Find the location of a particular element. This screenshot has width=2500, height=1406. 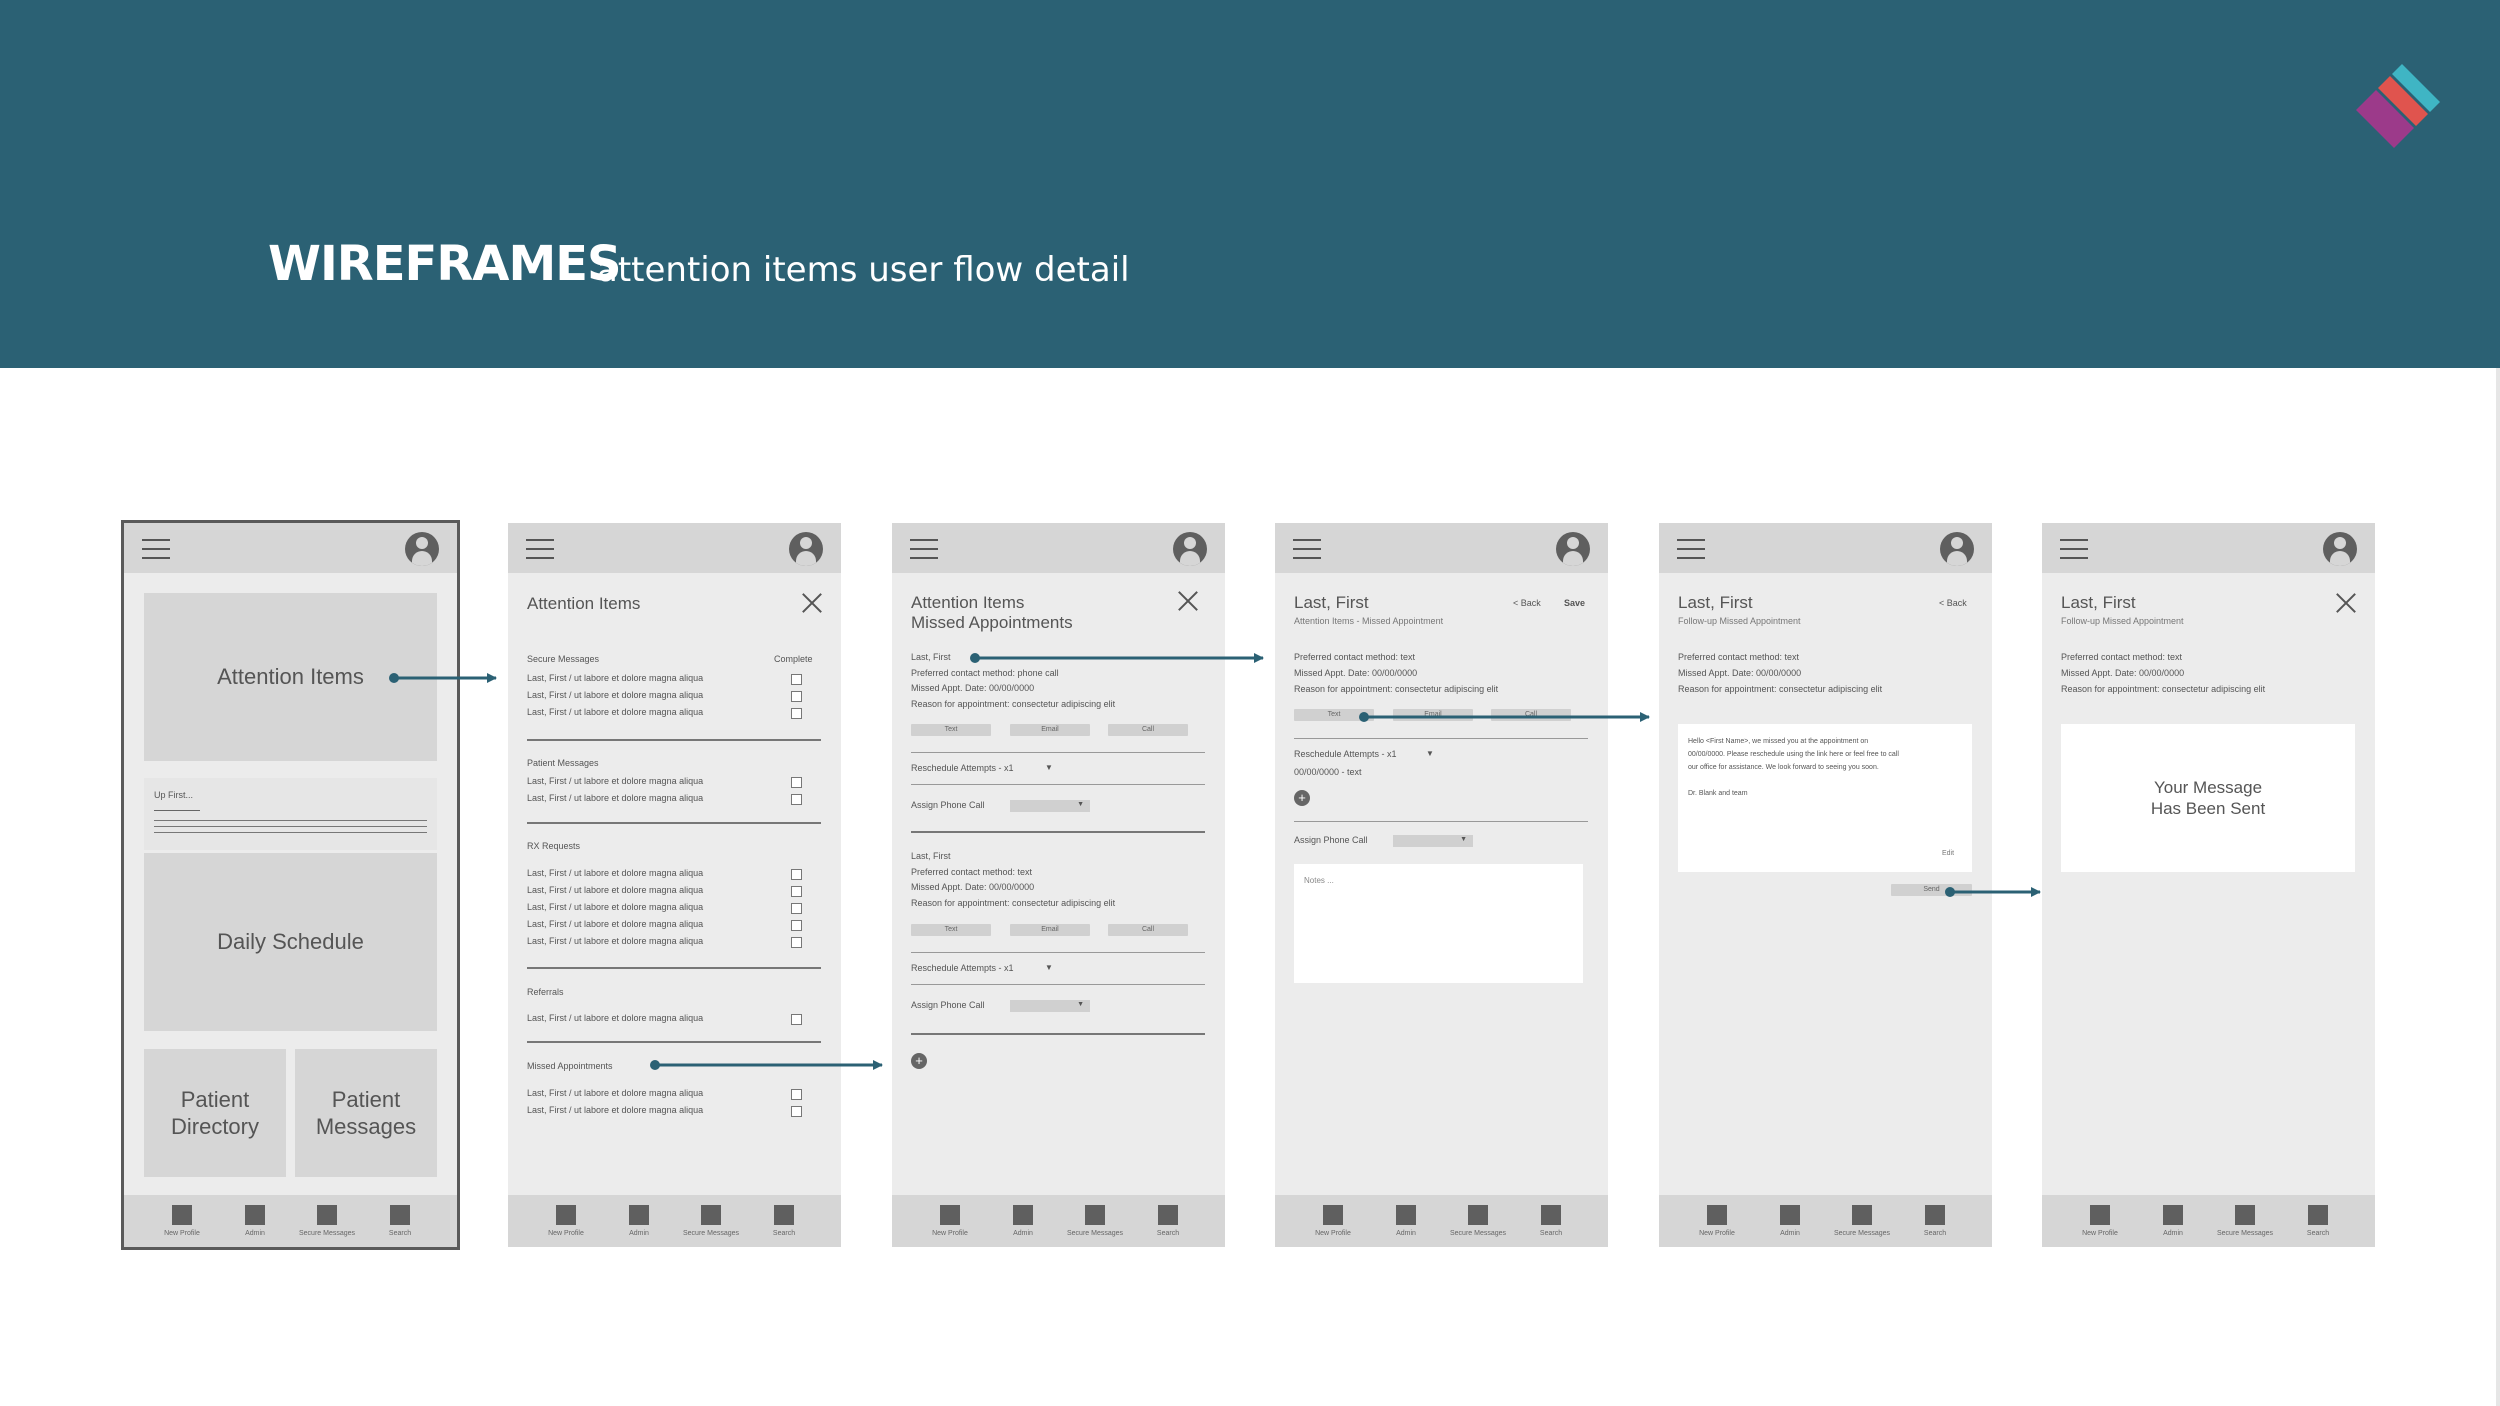

daily-schedule-tile: Daily Schedule is located at coordinates (290, 942).